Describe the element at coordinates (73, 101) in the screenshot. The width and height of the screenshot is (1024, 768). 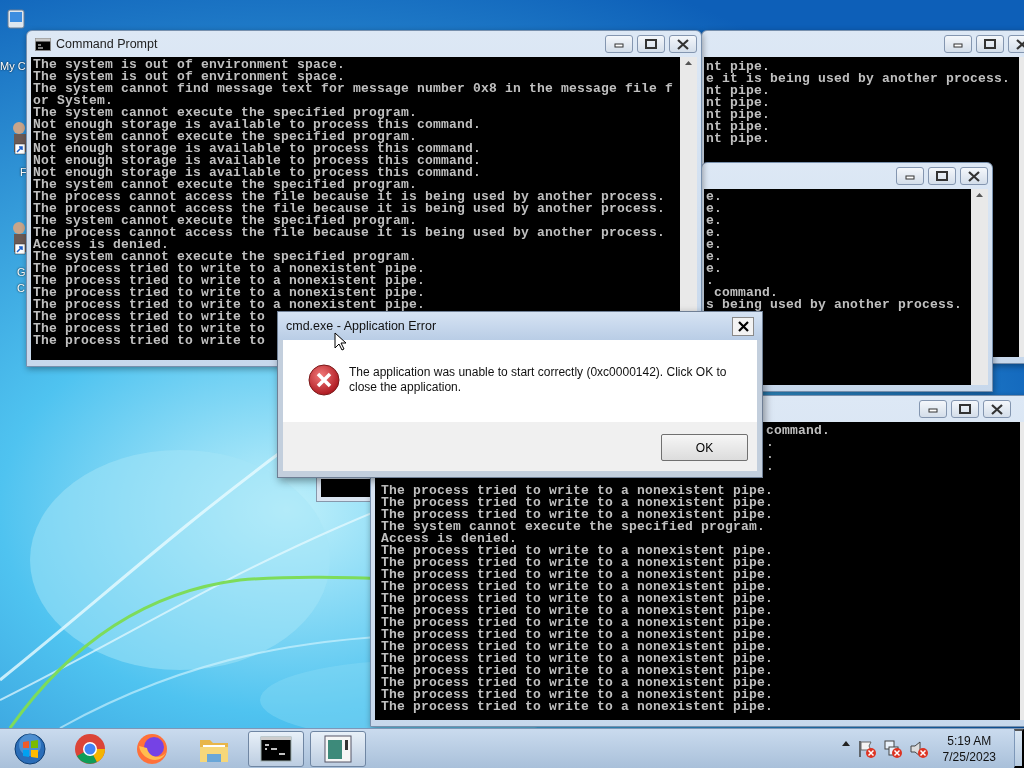
I see `console-line: or System.` at that location.